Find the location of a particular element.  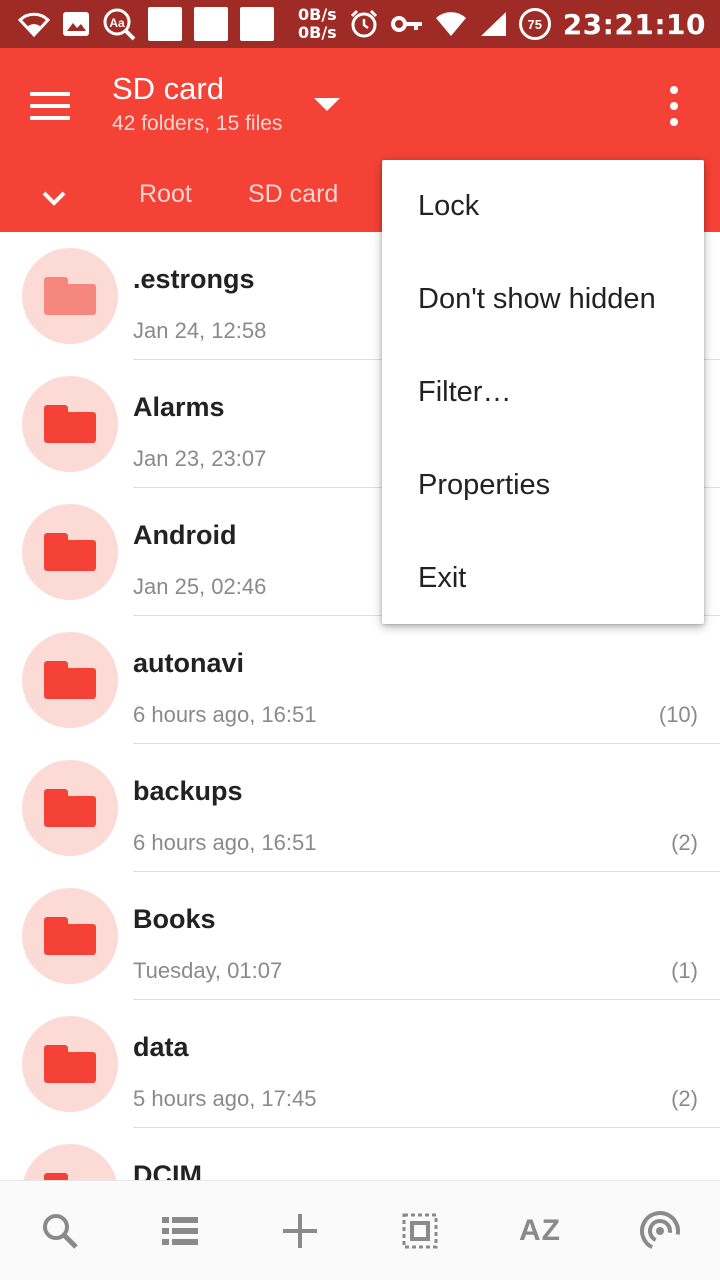

broadcast-button is located at coordinates (660, 1231).